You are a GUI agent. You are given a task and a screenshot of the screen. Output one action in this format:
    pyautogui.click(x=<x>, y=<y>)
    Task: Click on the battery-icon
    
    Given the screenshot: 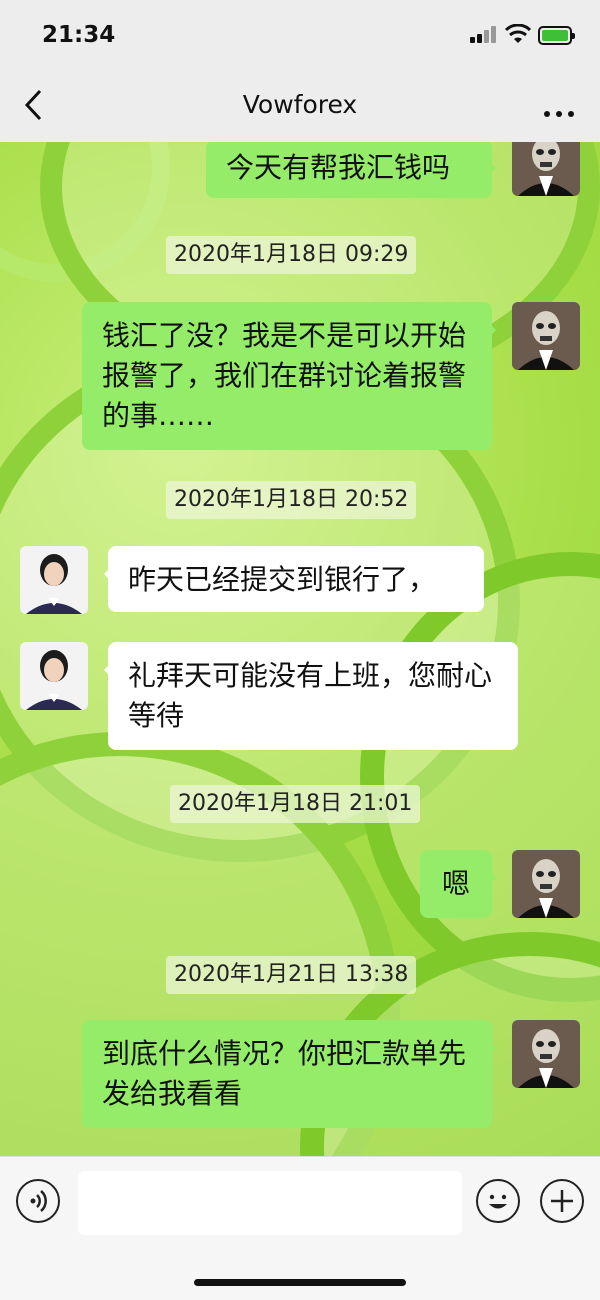 What is the action you would take?
    pyautogui.click(x=556, y=35)
    